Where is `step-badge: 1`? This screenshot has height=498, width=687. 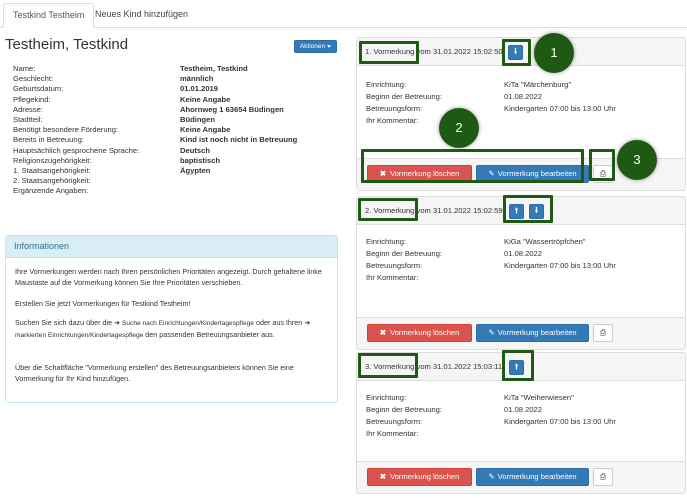 step-badge: 1 is located at coordinates (554, 53).